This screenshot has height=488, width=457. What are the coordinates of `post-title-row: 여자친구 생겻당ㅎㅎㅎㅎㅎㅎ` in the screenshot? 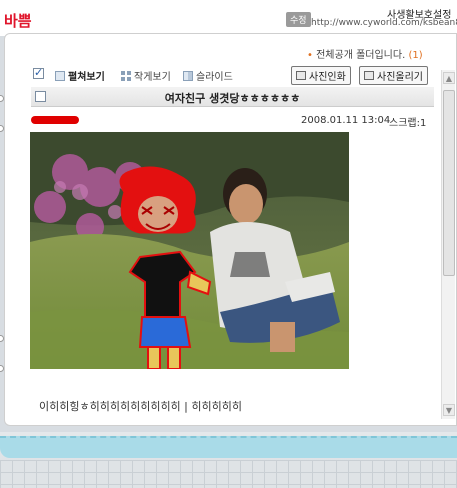 It's located at (232, 97).